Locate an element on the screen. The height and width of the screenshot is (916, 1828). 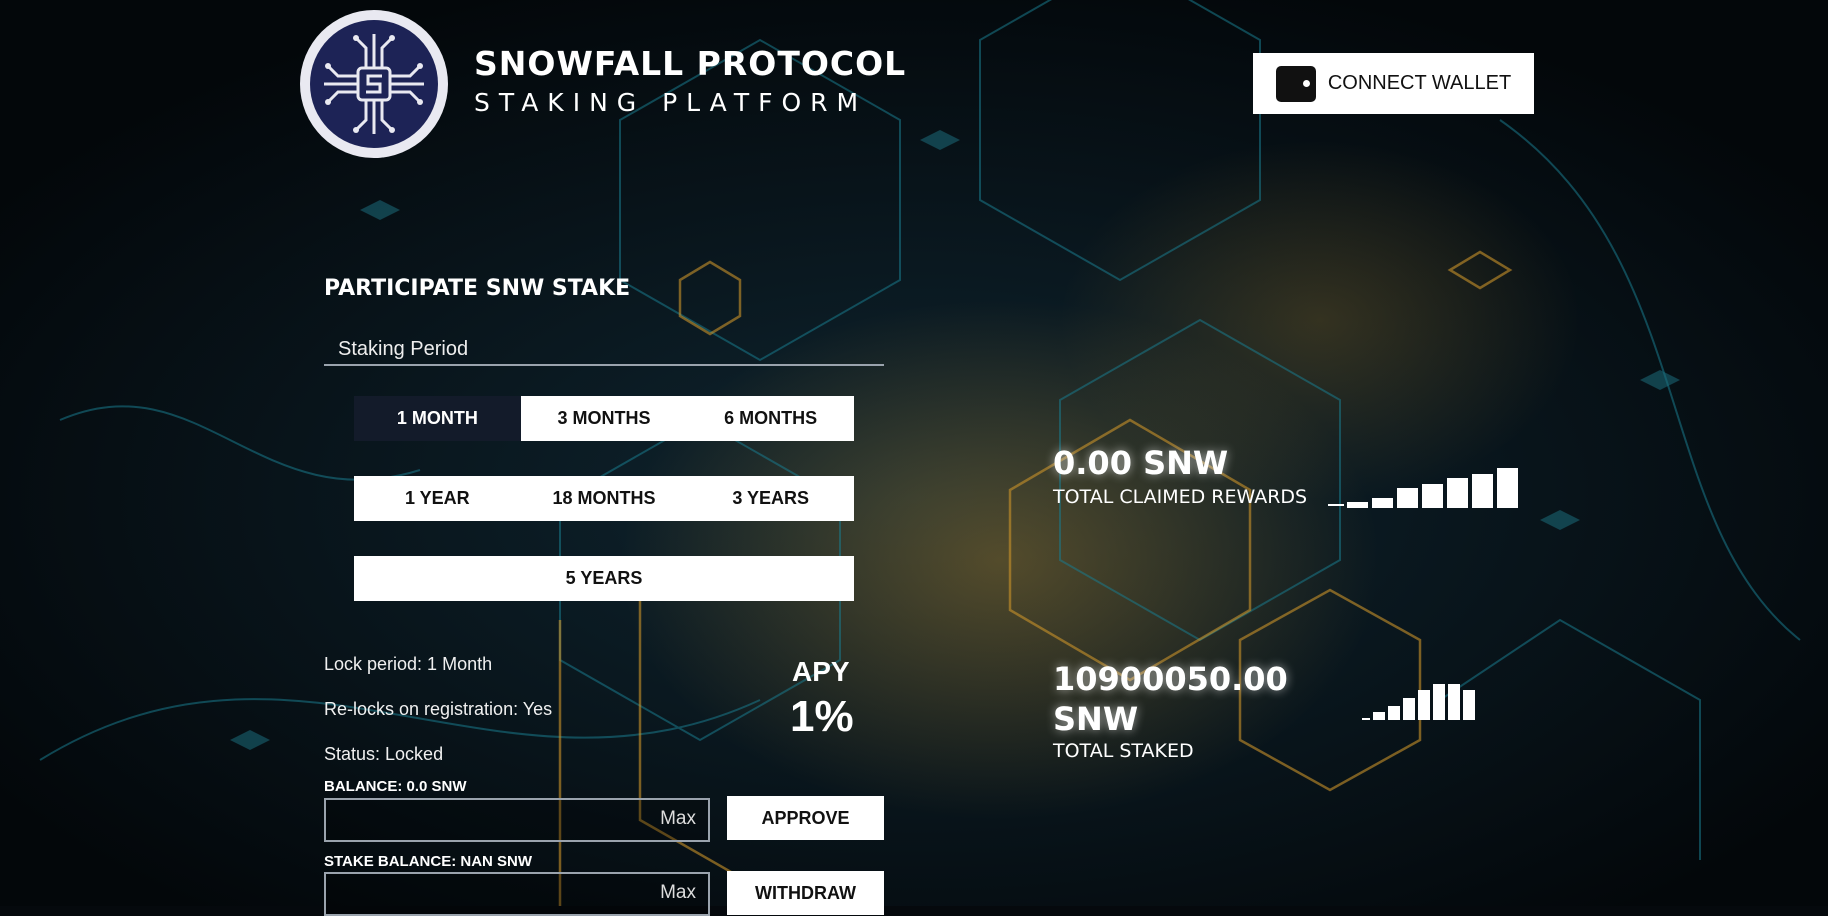
period-row-3: 5 YEARS is located at coordinates (604, 578).